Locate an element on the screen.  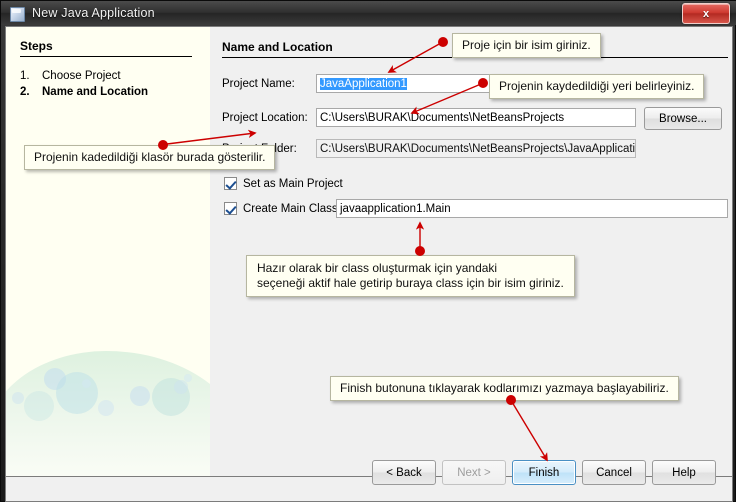
annotation-project-name: Proje için bir isim giriniz. is located at coordinates (526, 45).